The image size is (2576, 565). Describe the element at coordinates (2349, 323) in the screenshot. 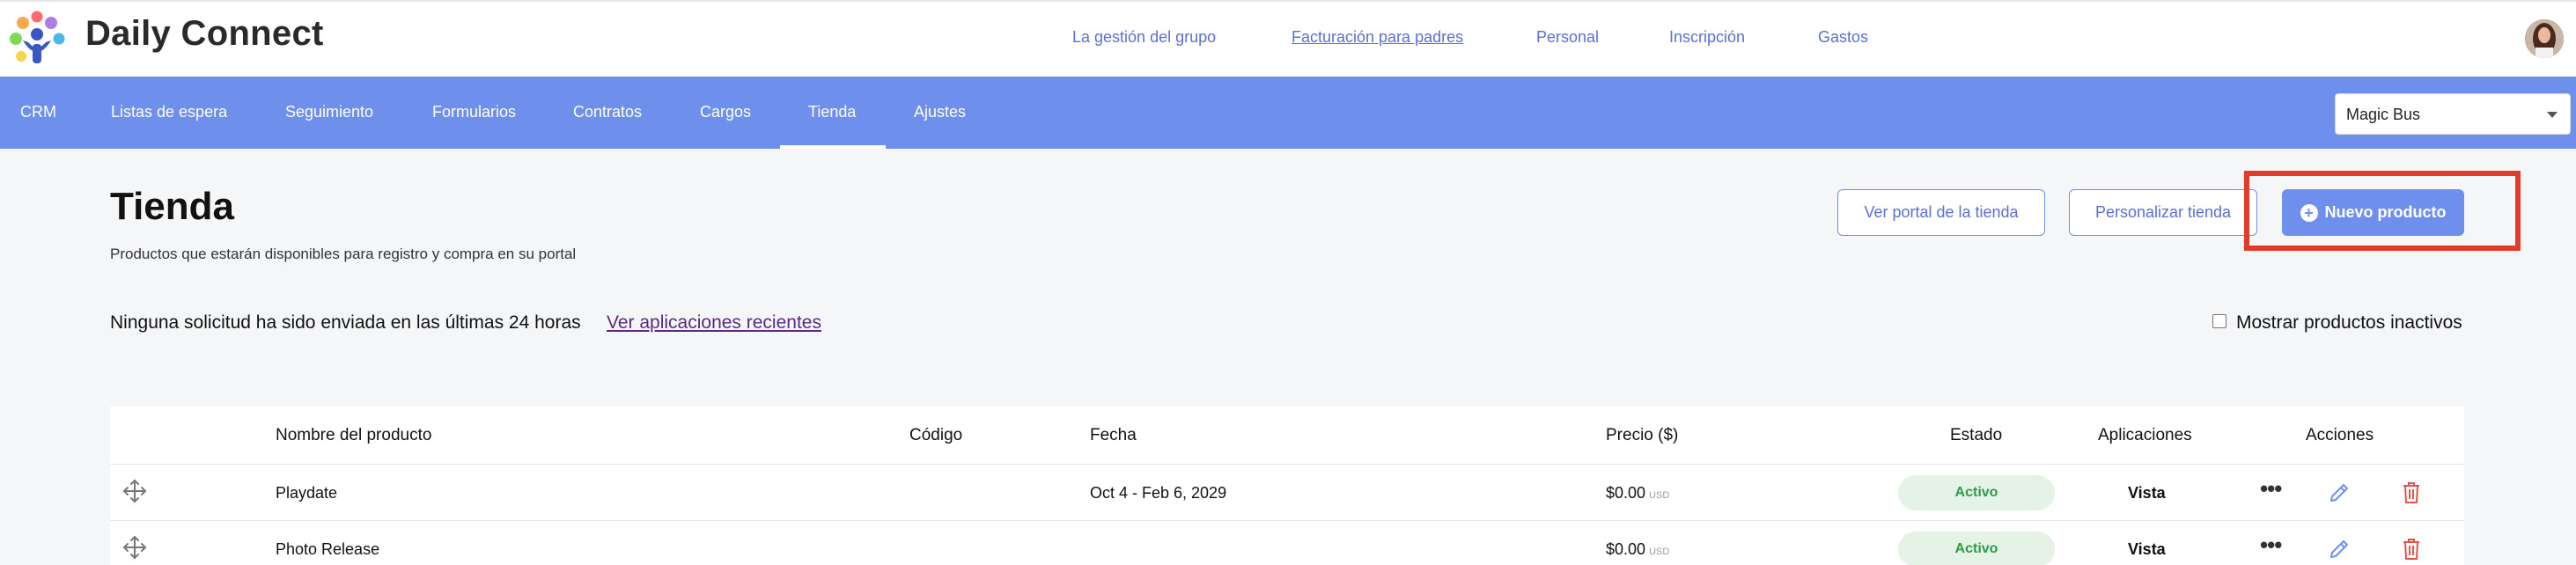

I see `show-inactive-label: Mostrar productos inactivos` at that location.